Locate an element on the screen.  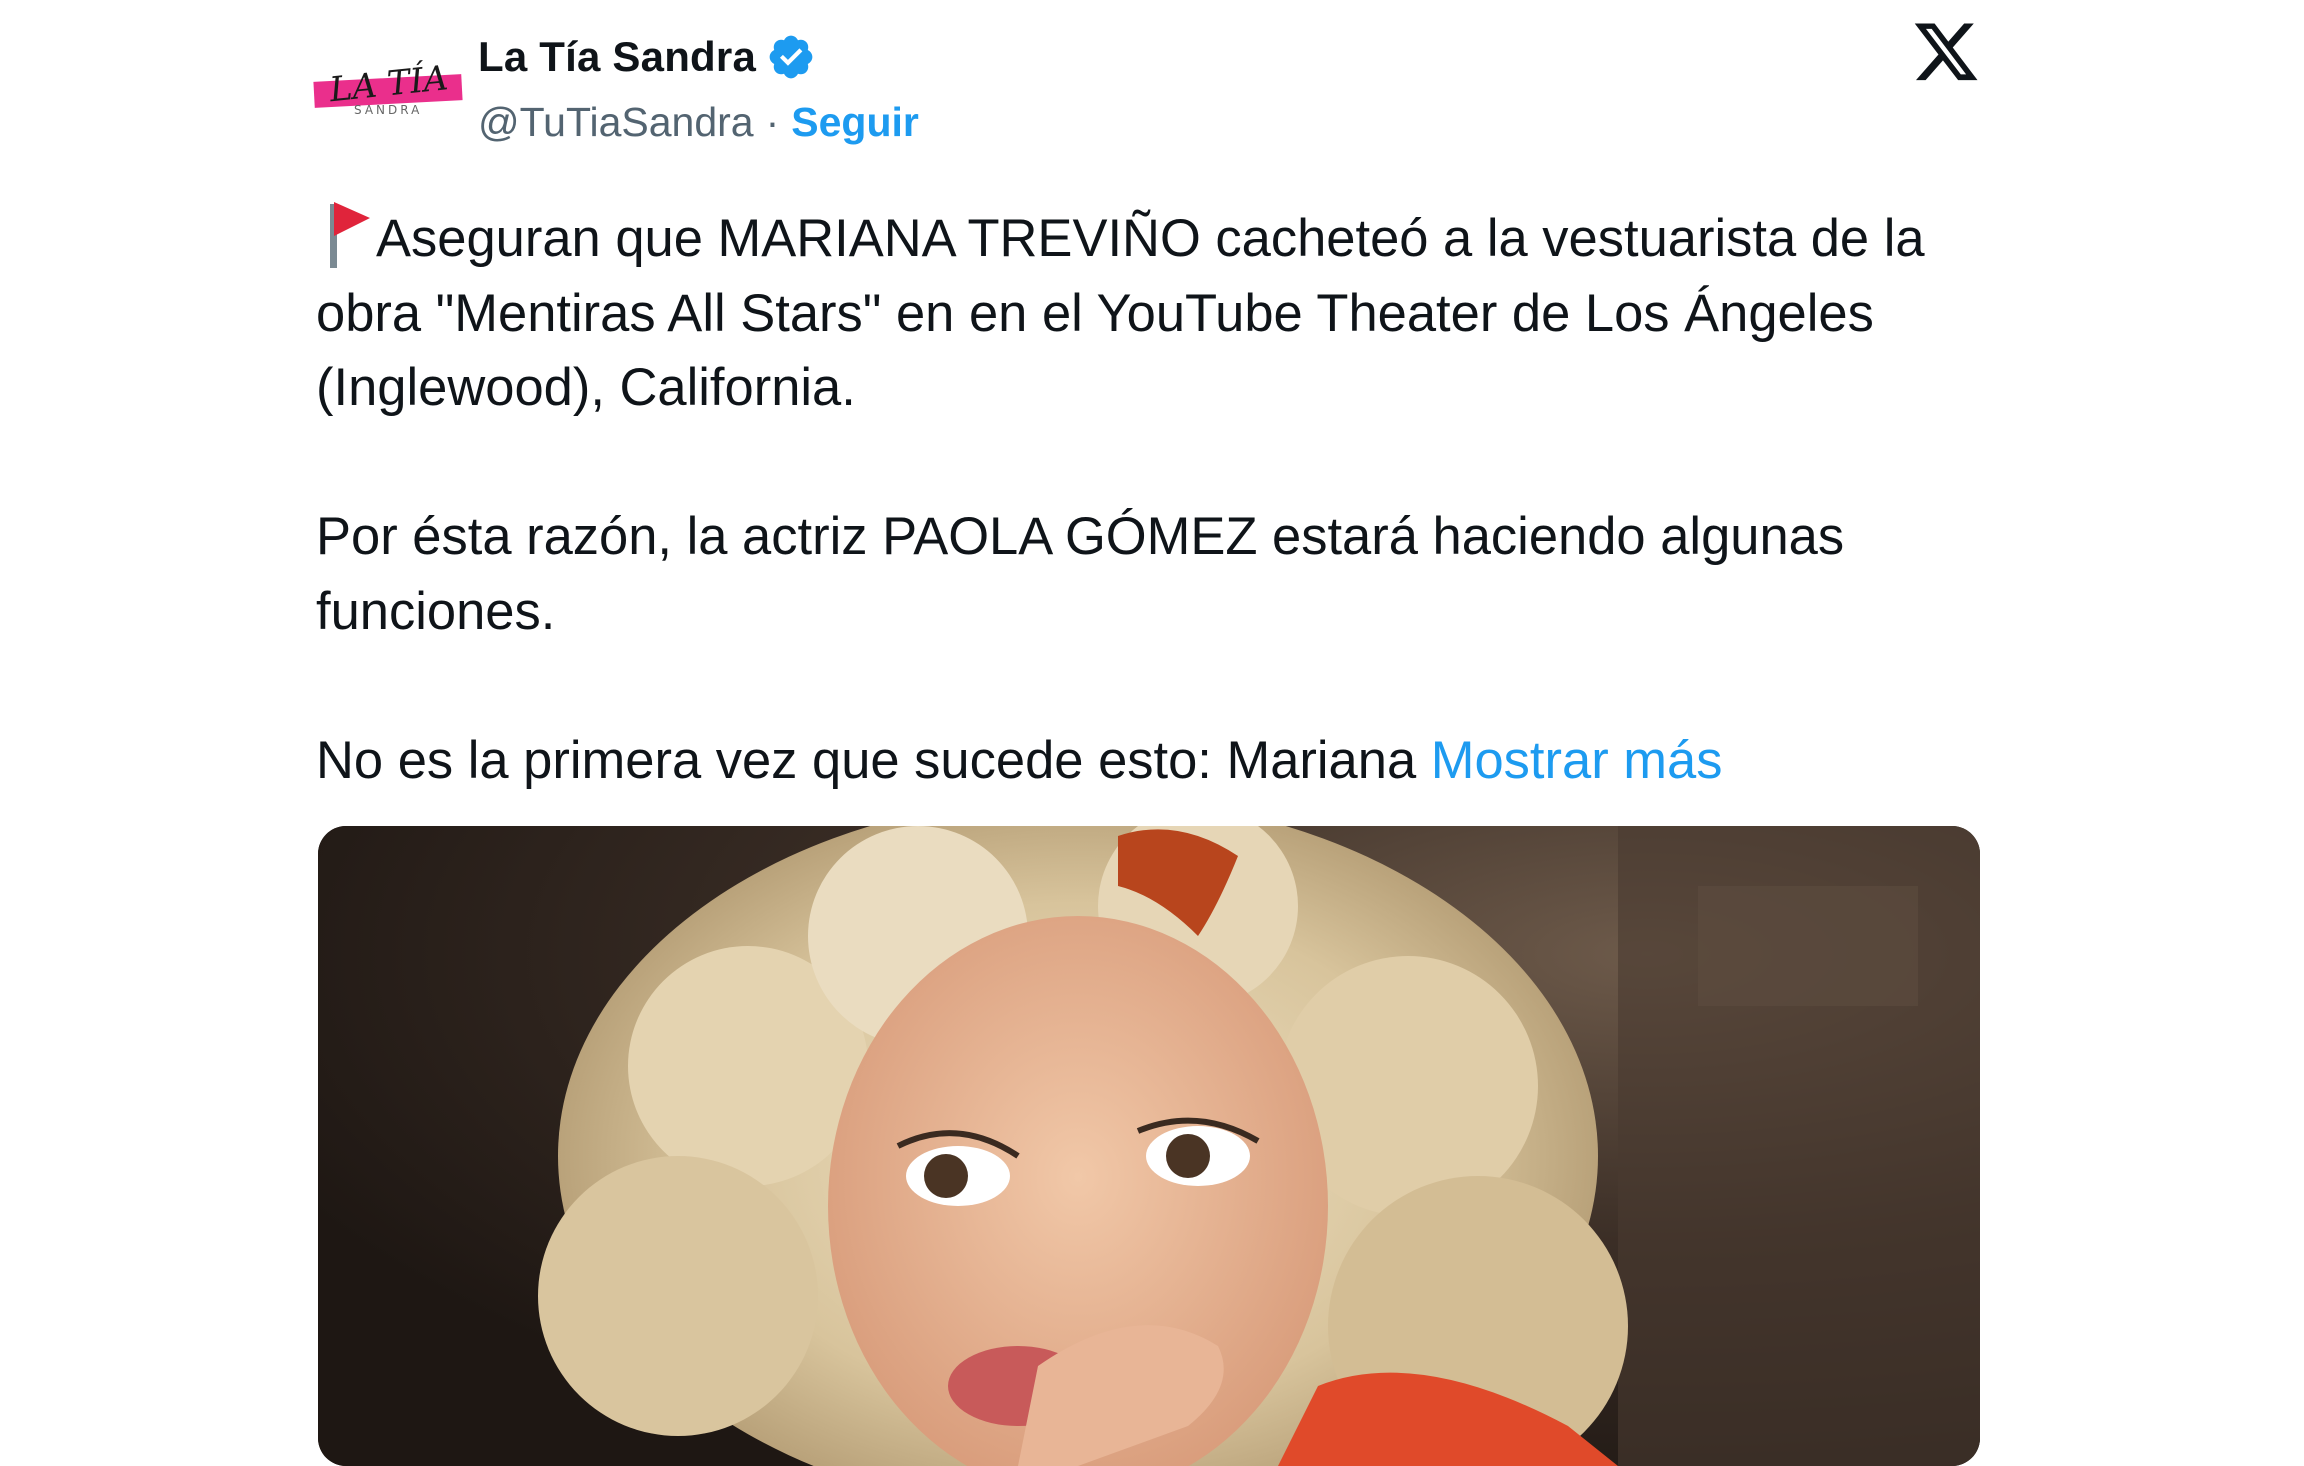
author-name-row: La Tía Sandra is located at coordinates (647, 57).